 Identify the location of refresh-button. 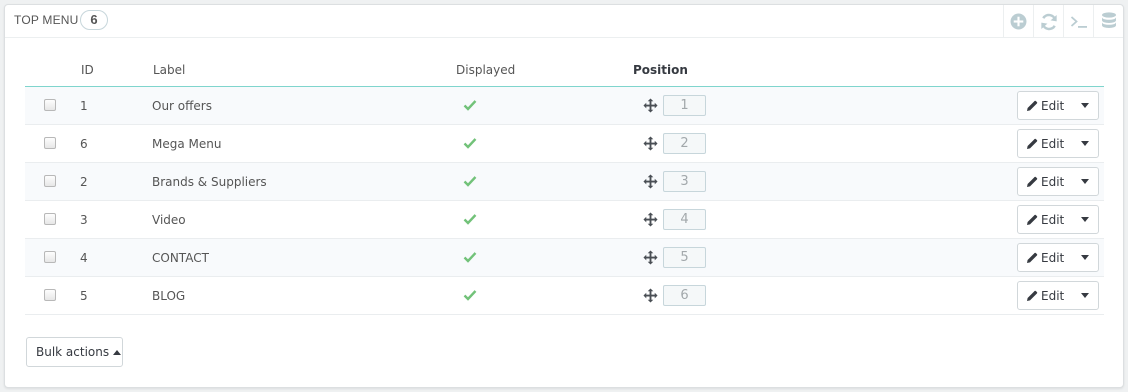
(1048, 21).